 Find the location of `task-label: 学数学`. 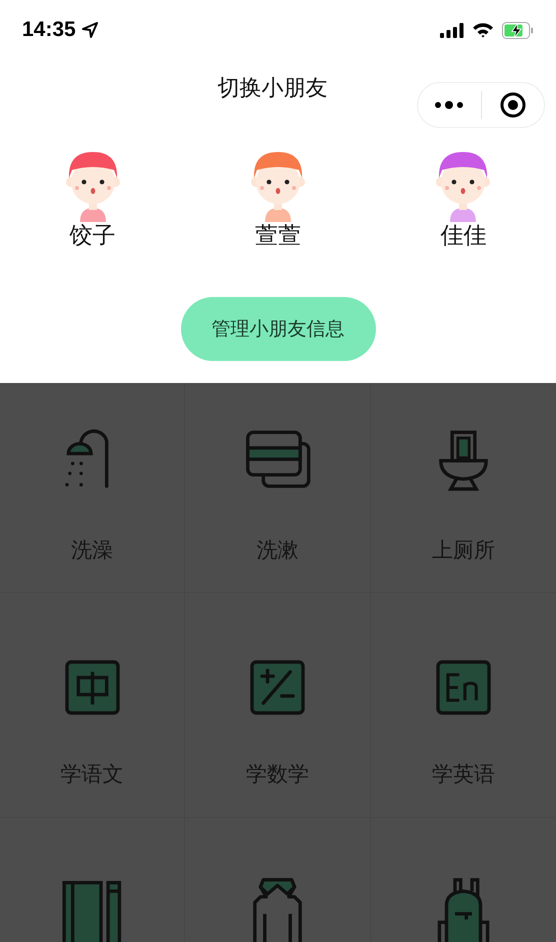

task-label: 学数学 is located at coordinates (277, 774).